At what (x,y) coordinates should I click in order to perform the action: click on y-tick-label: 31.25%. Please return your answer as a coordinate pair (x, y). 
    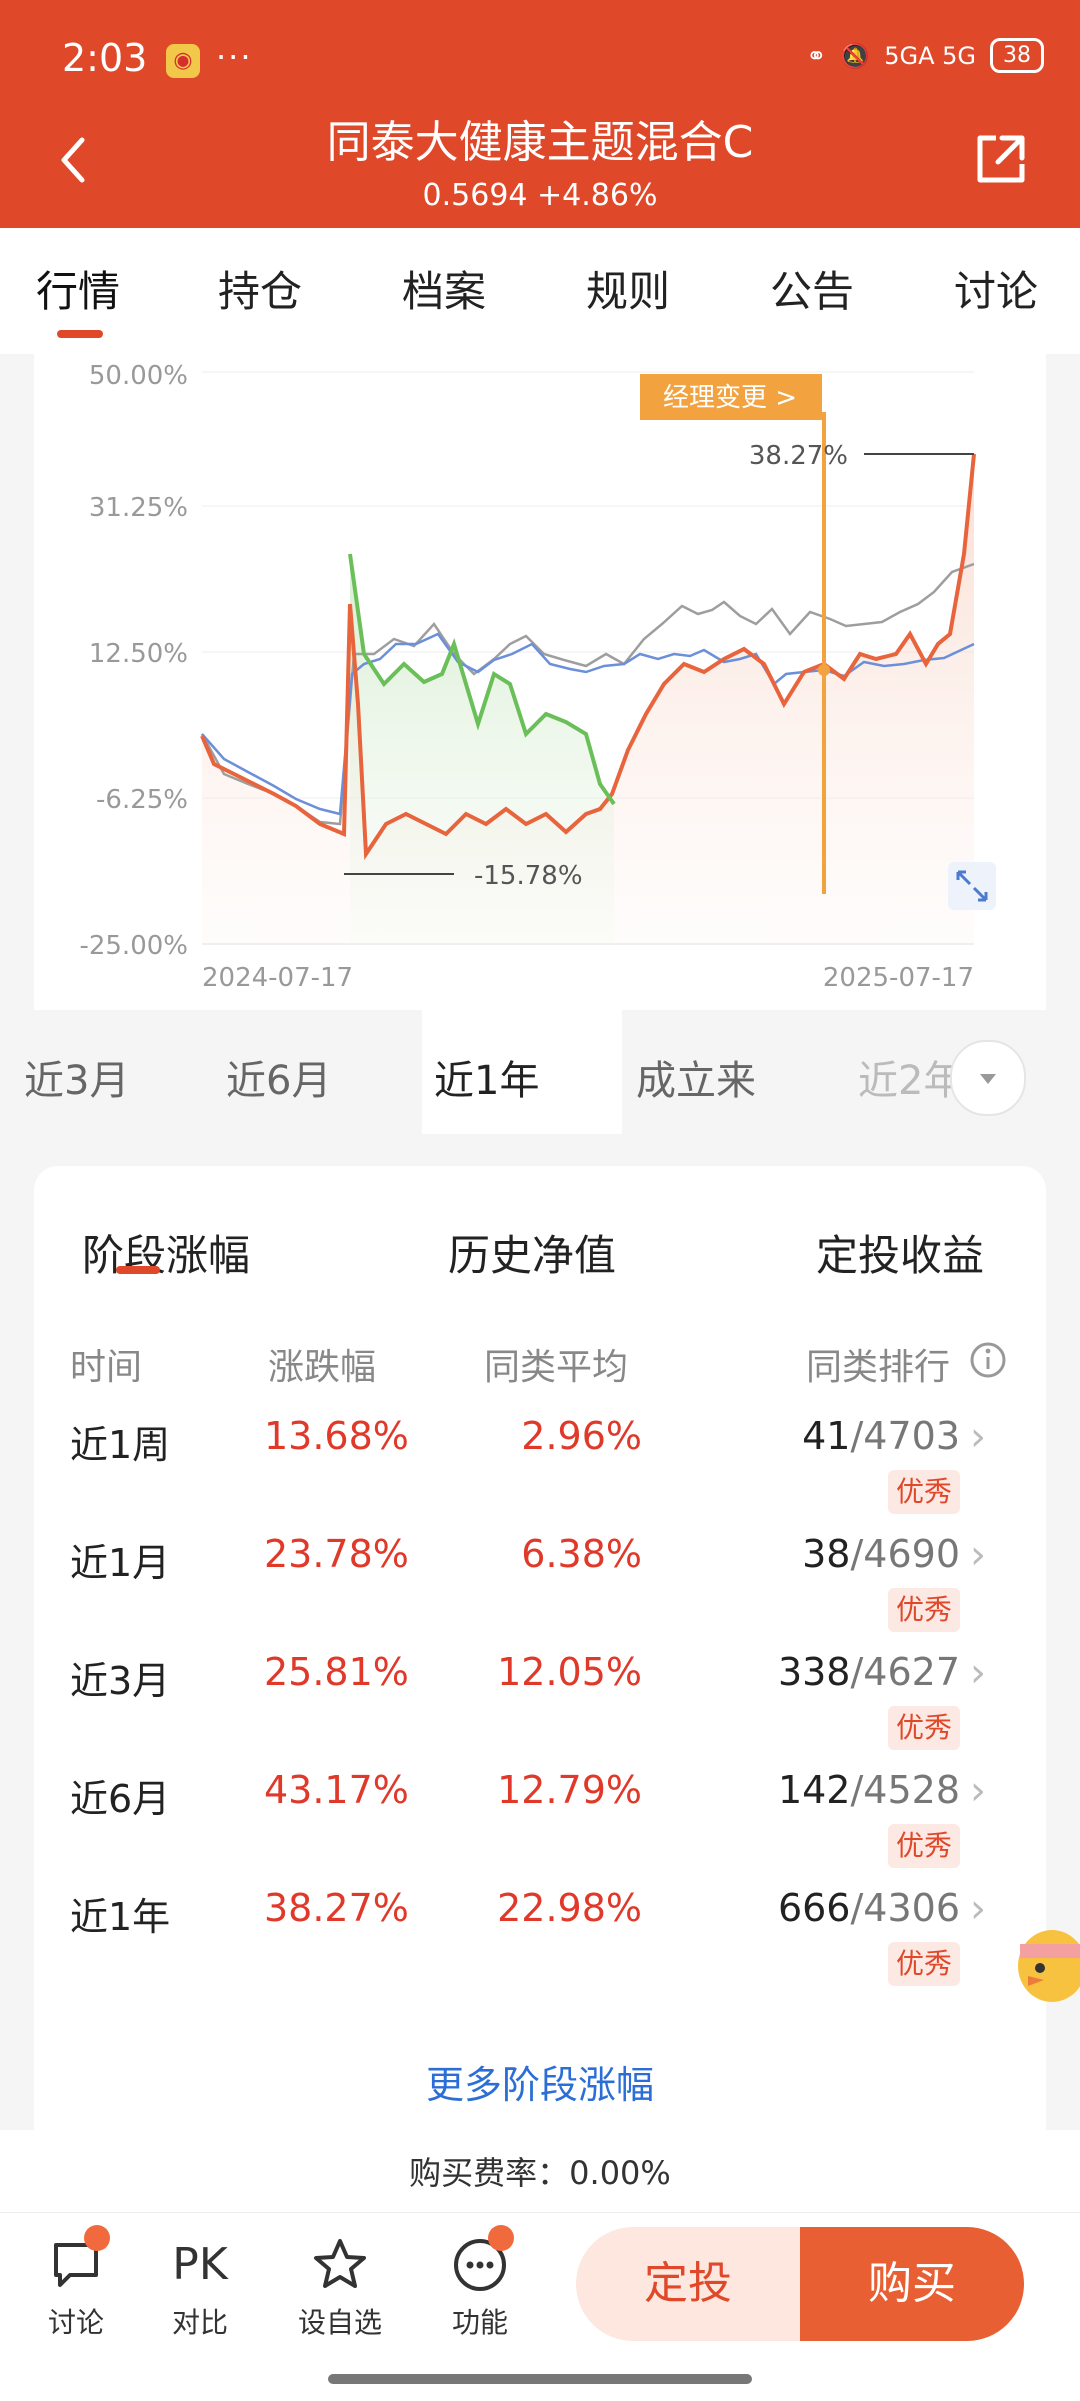
    Looking at the image, I should click on (138, 508).